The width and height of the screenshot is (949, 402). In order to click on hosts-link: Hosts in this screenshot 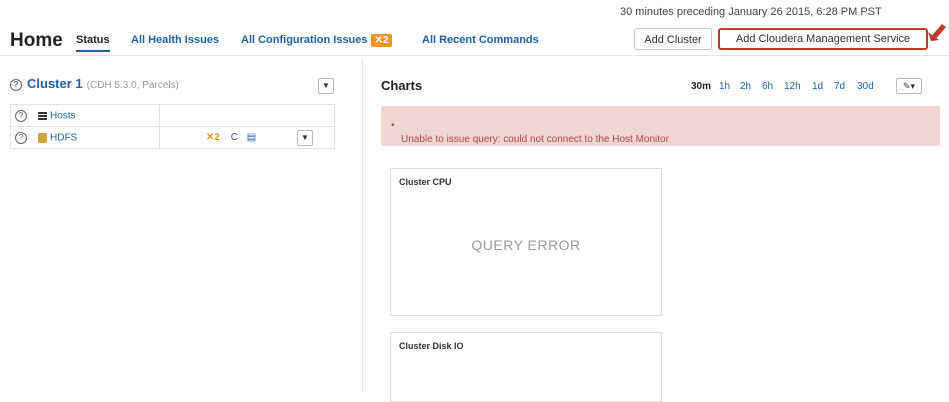, I will do `click(63, 115)`.